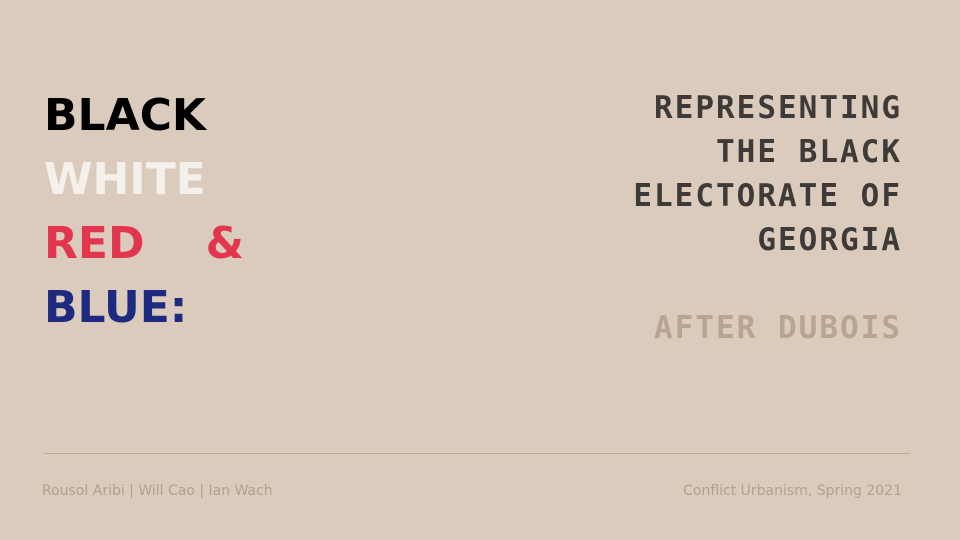 Image resolution: width=960 pixels, height=540 pixels. Describe the element at coordinates (829, 240) in the screenshot. I see `subtitle-line: GEORGIA` at that location.